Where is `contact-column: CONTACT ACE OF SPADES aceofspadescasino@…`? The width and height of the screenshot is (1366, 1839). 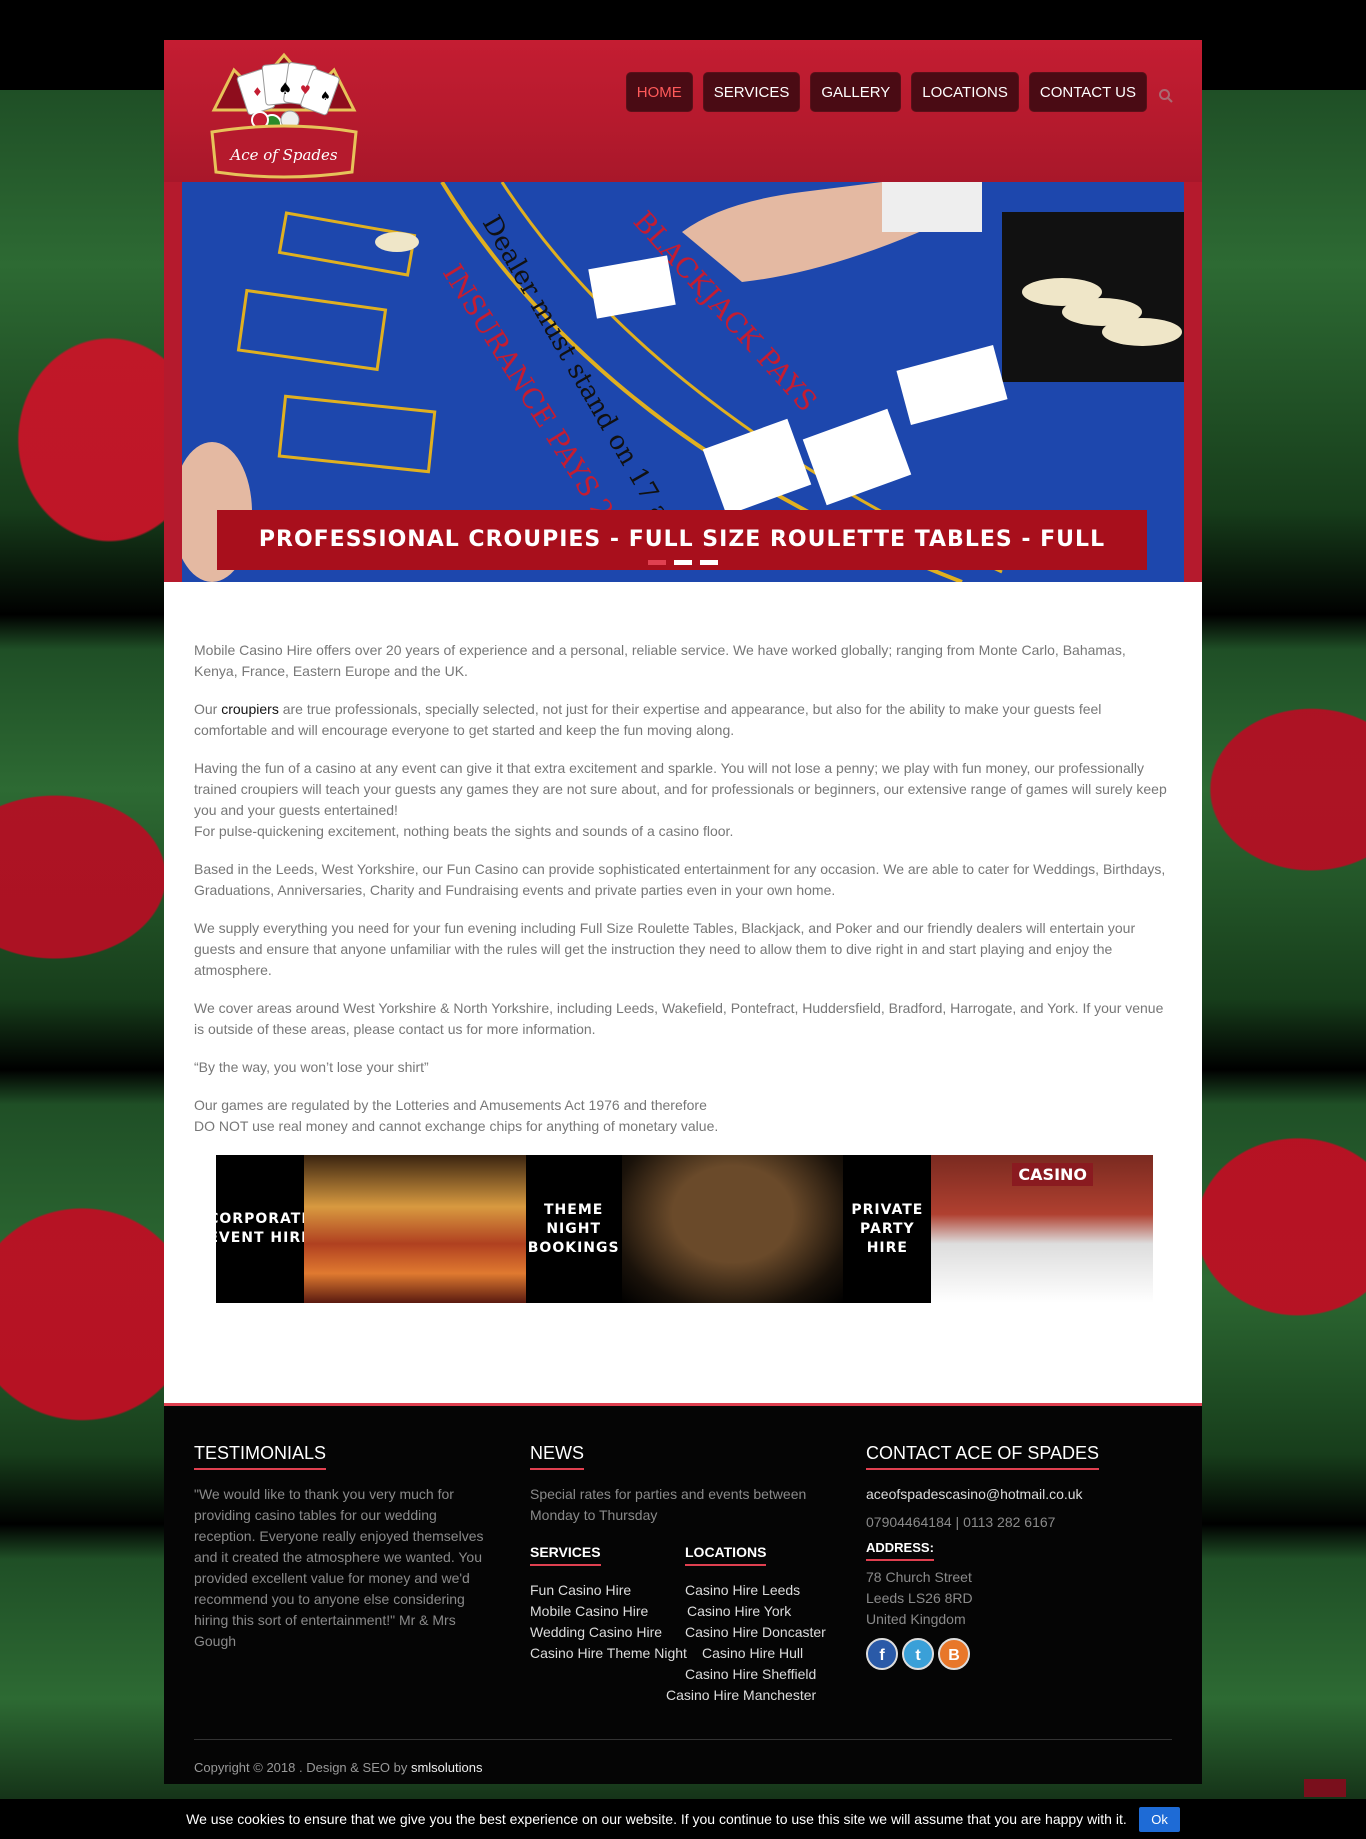
contact-column: CONTACT ACE OF SPADES aceofspadescasino@… is located at coordinates (1016, 1556).